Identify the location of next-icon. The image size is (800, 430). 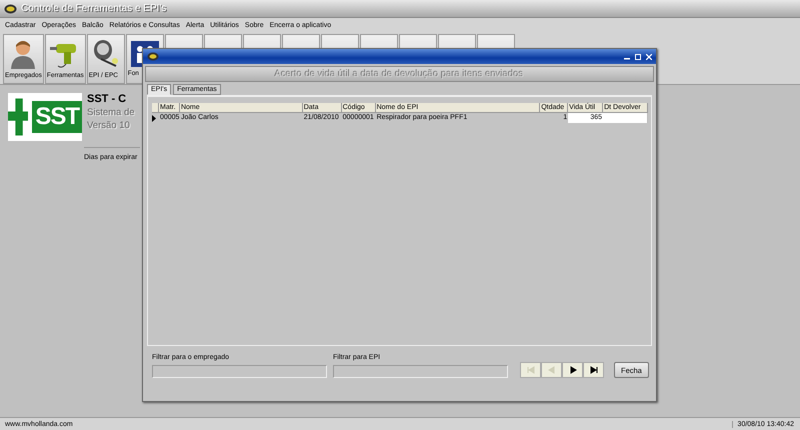
(572, 370).